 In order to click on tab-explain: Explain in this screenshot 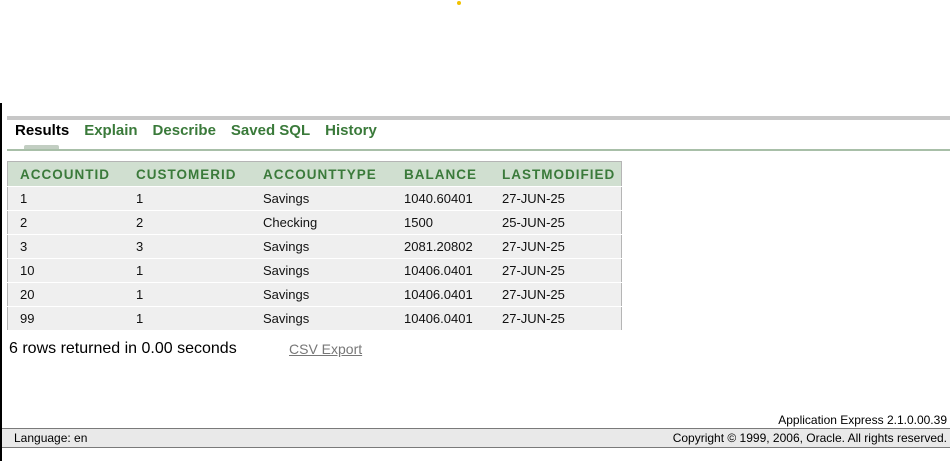, I will do `click(110, 132)`.